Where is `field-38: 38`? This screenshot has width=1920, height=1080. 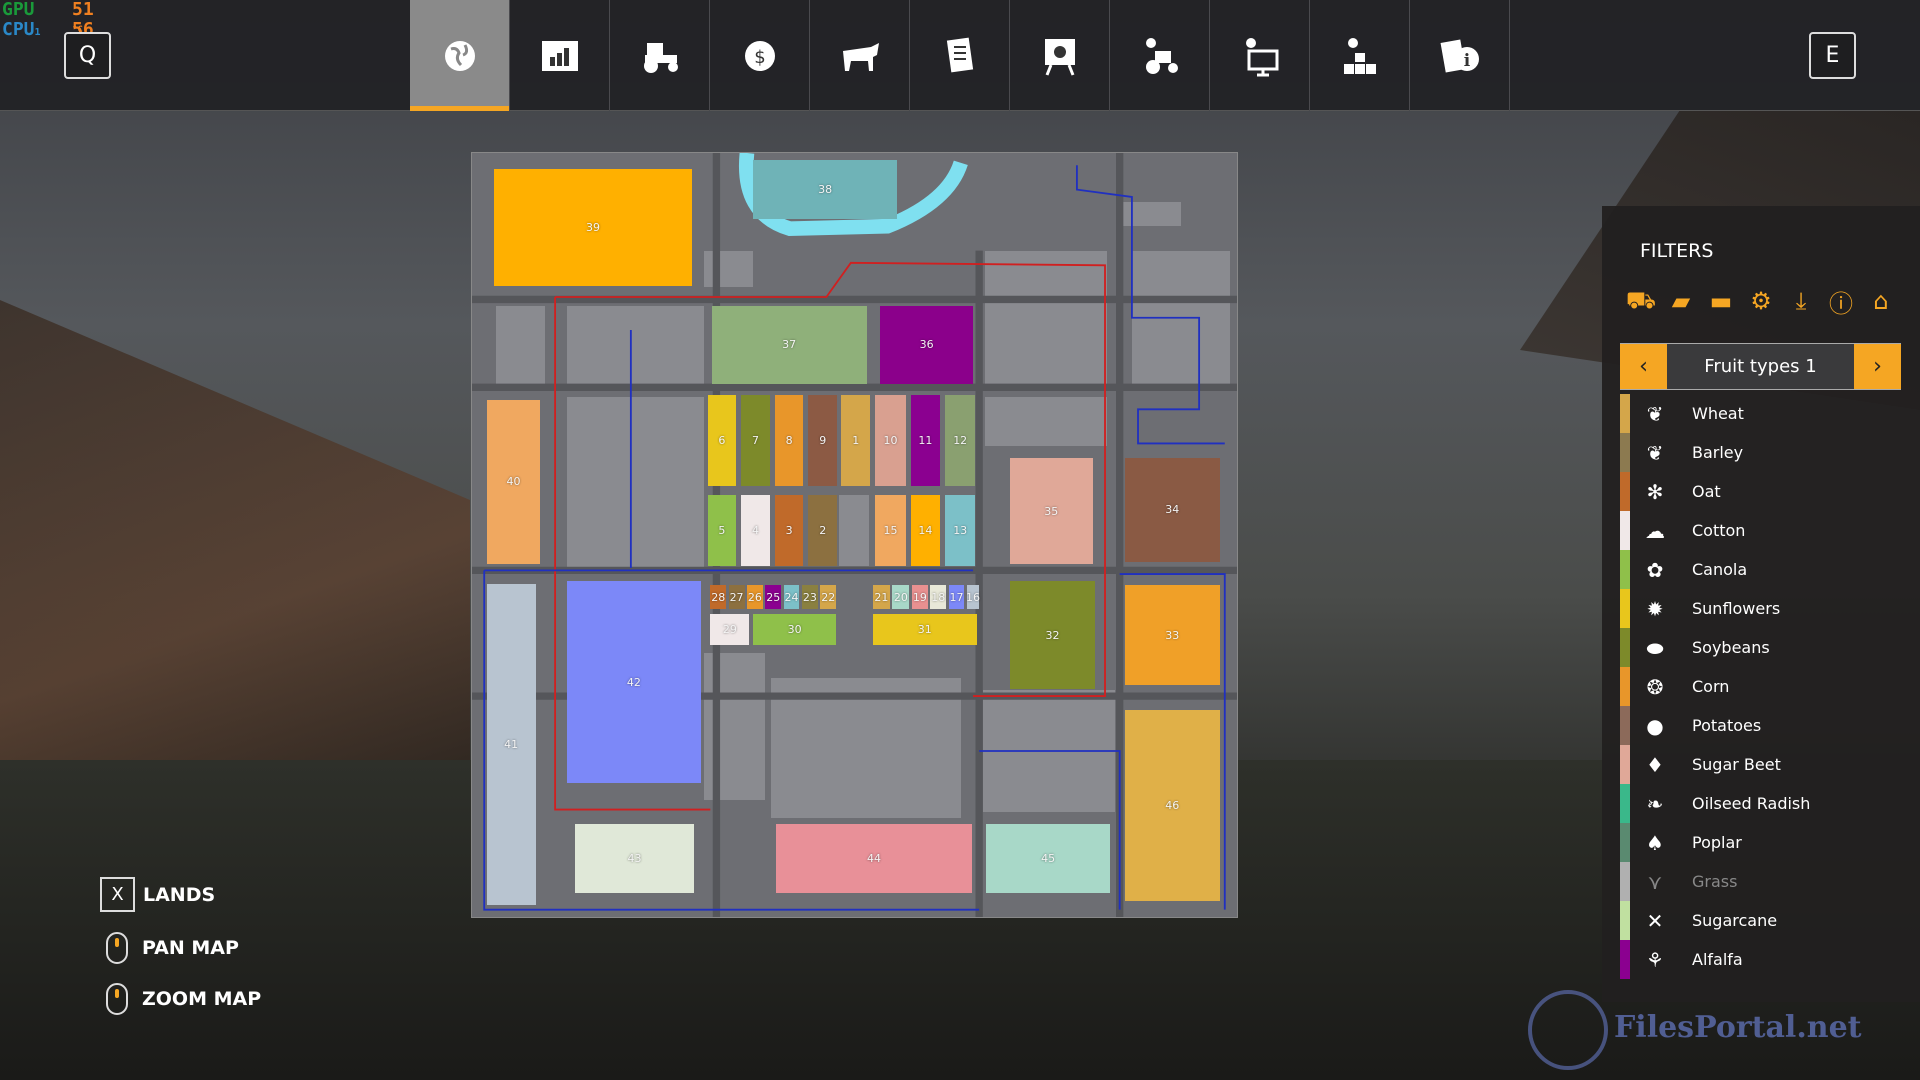
field-38: 38 is located at coordinates (825, 189).